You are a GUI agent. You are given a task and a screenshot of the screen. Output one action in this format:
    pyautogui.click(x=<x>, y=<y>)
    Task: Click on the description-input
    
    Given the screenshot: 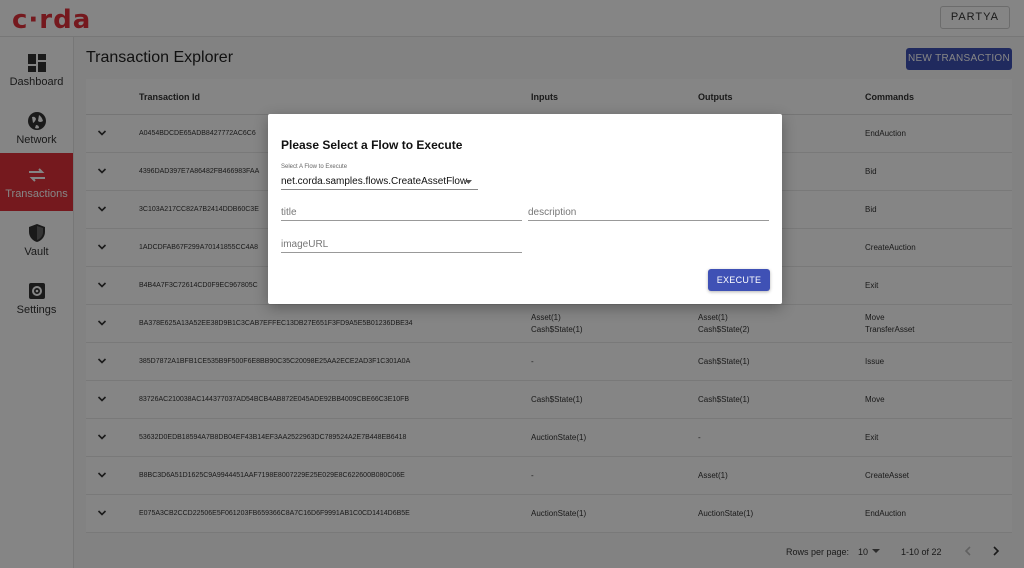 What is the action you would take?
    pyautogui.click(x=648, y=212)
    